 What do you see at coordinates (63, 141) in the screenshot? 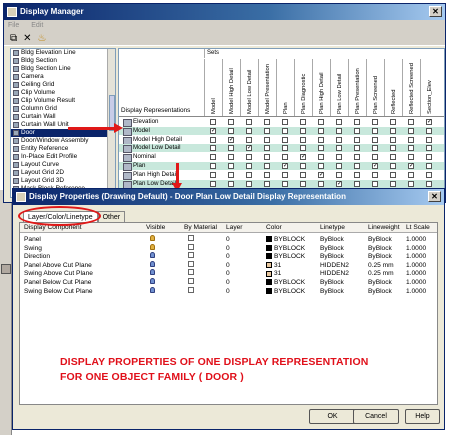
I see `tree-item: Door/Window Assembly` at bounding box center [63, 141].